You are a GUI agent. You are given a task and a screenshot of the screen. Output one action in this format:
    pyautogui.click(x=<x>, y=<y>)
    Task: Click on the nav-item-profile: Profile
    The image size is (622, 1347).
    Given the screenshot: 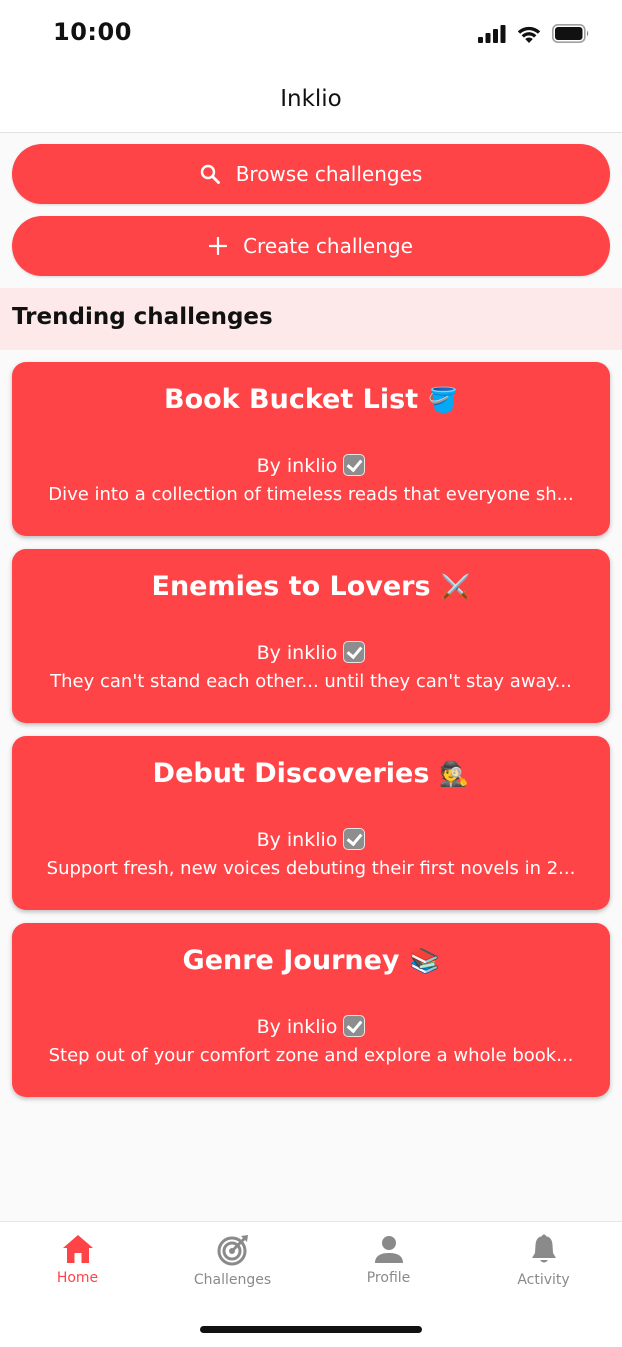 What is the action you would take?
    pyautogui.click(x=388, y=1267)
    